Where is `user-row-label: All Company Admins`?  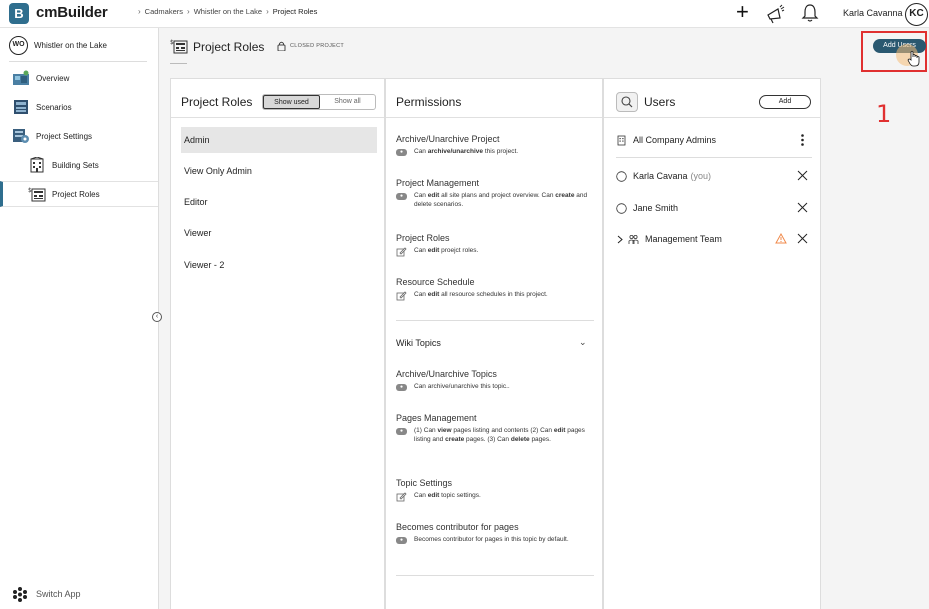
user-row-label: All Company Admins is located at coordinates (675, 140).